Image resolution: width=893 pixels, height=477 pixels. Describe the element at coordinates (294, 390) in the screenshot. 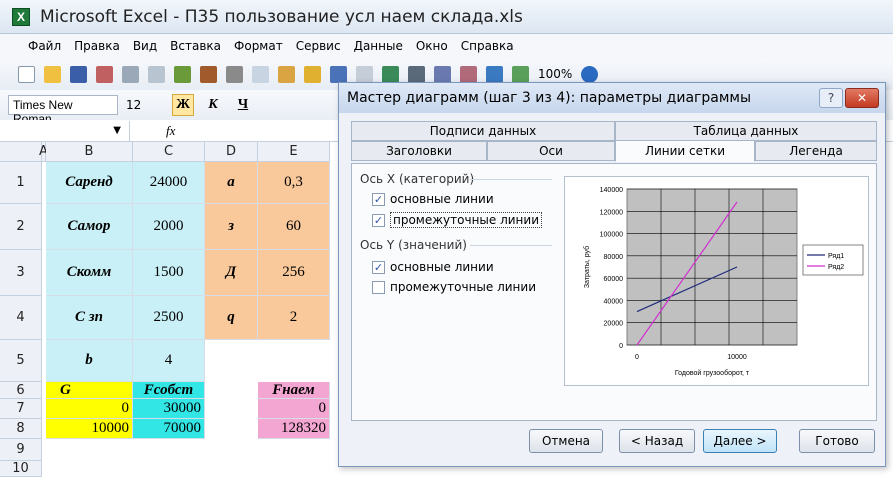

I see `cell-e6: Fнаем` at that location.